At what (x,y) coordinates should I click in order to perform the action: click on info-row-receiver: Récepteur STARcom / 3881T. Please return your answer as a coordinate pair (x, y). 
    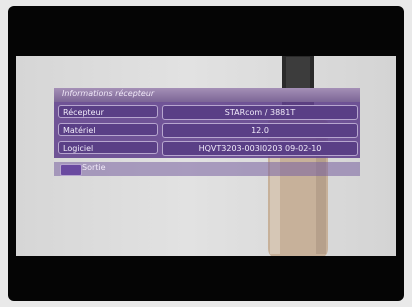
    Looking at the image, I should click on (208, 112).